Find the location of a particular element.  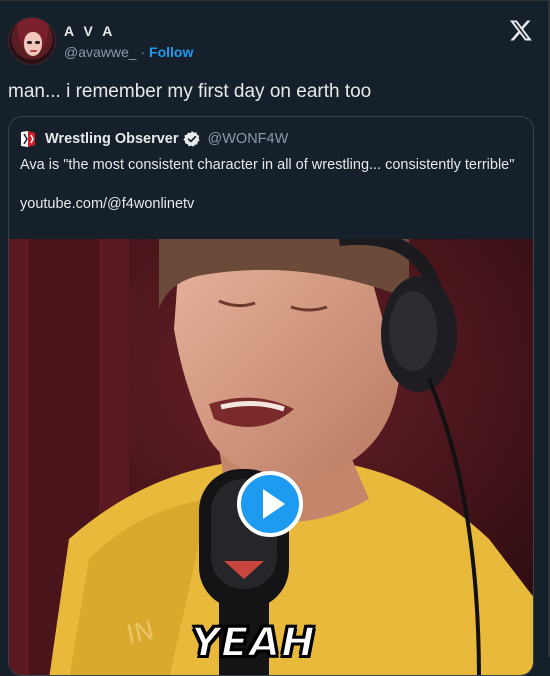

play-icon is located at coordinates (274, 504).